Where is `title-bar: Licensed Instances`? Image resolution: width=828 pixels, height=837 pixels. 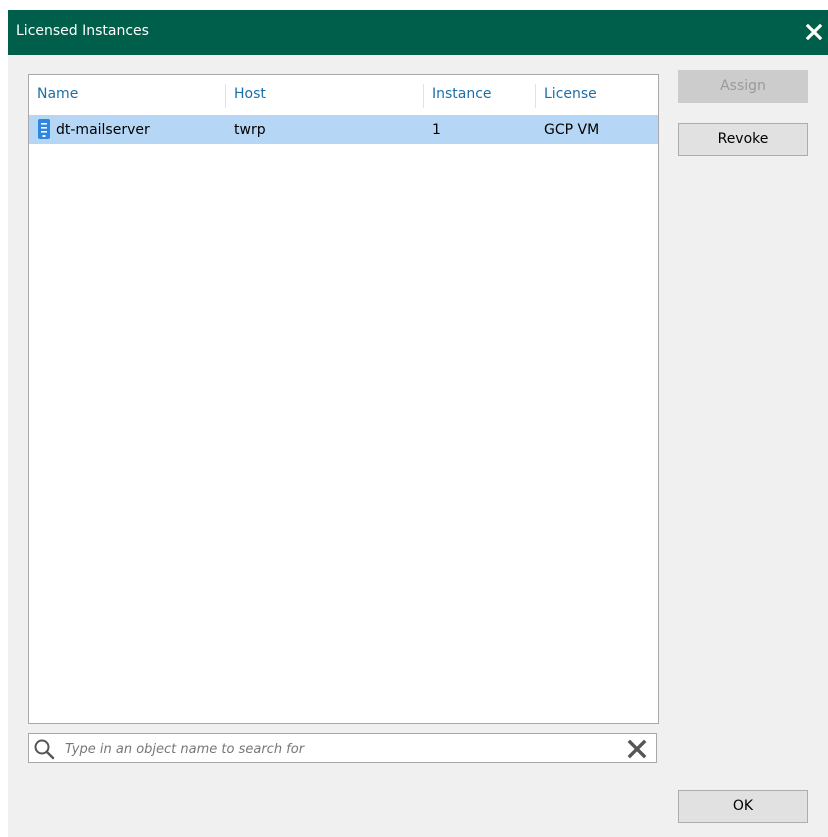
title-bar: Licensed Instances is located at coordinates (418, 32).